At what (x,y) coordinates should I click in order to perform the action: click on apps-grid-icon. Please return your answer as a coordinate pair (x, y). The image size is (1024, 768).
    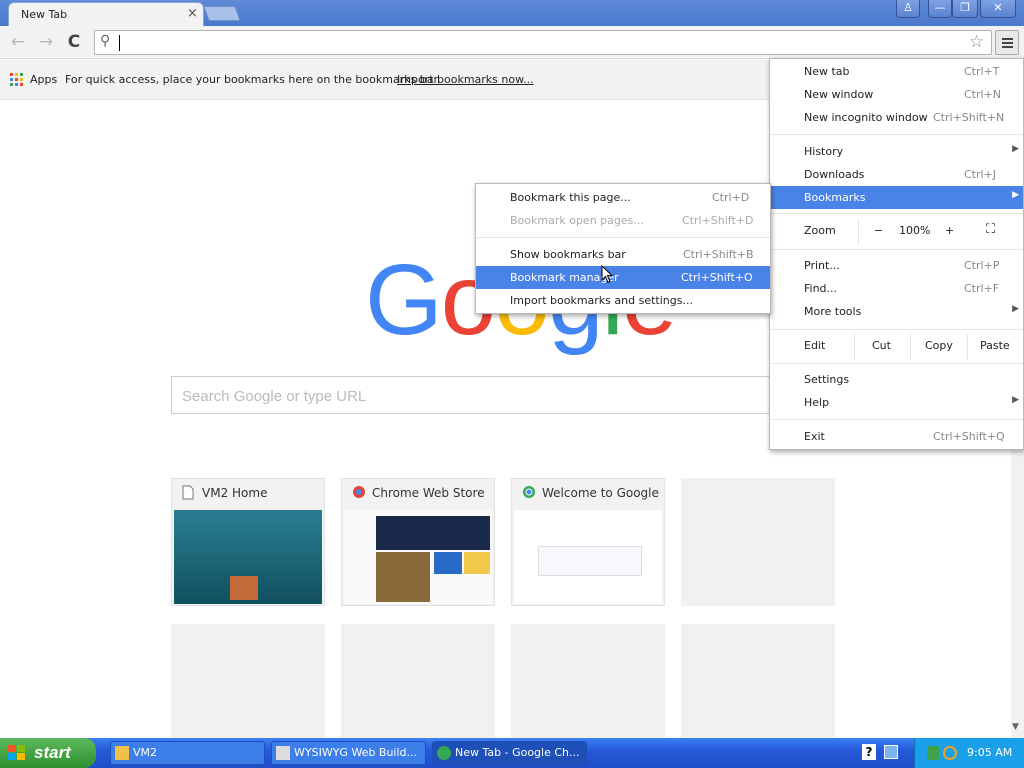
    Looking at the image, I should click on (17, 80).